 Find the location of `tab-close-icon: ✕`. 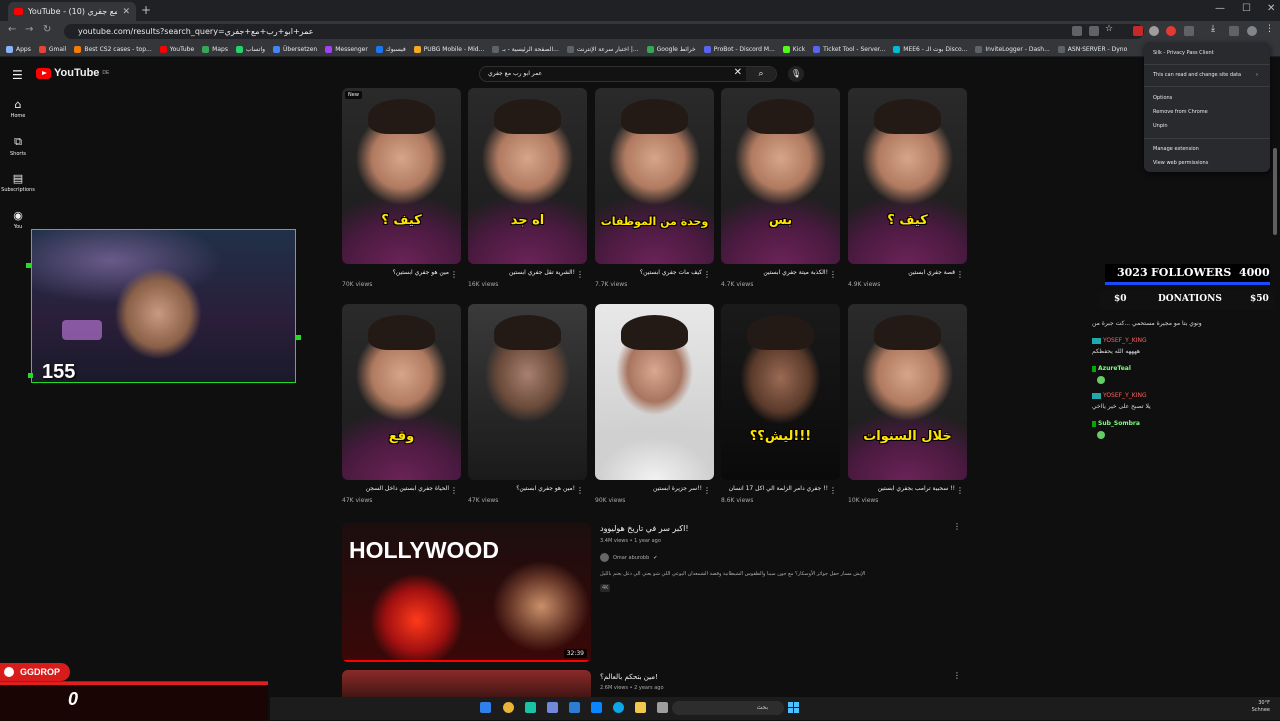

tab-close-icon: ✕ is located at coordinates (126, 12).